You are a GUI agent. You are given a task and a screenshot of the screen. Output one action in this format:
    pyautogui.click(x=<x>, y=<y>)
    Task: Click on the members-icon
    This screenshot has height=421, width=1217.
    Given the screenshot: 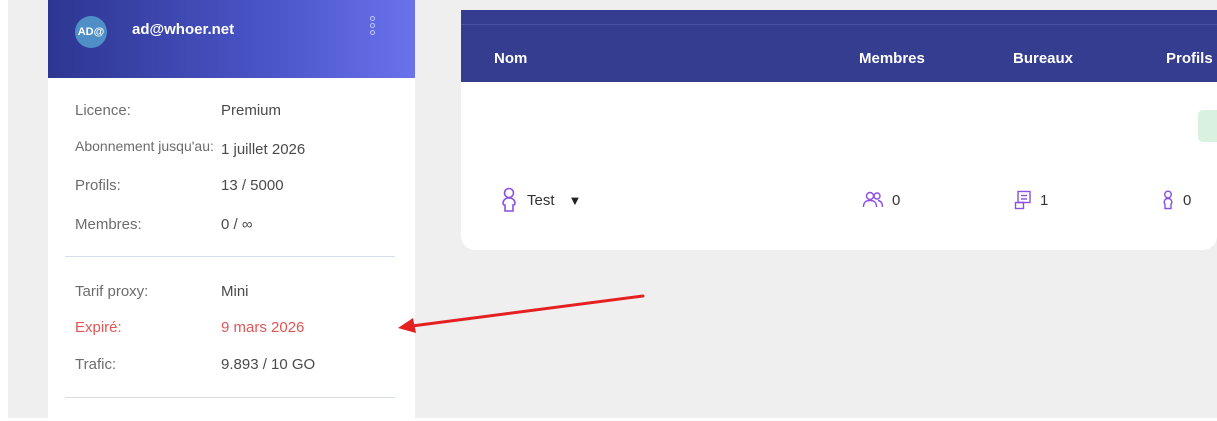 What is the action you would take?
    pyautogui.click(x=873, y=200)
    